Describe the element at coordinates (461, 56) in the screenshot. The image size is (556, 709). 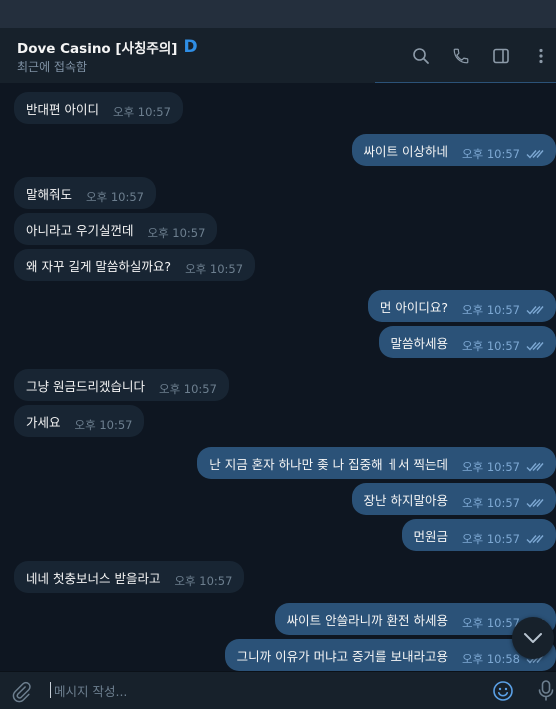
I see `phone-icon` at that location.